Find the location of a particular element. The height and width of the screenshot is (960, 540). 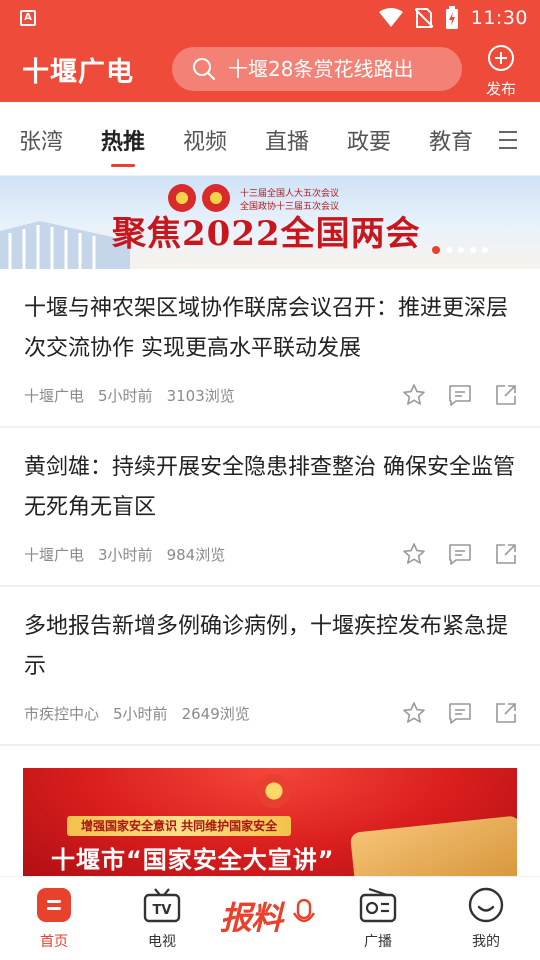

search-icon is located at coordinates (204, 69).